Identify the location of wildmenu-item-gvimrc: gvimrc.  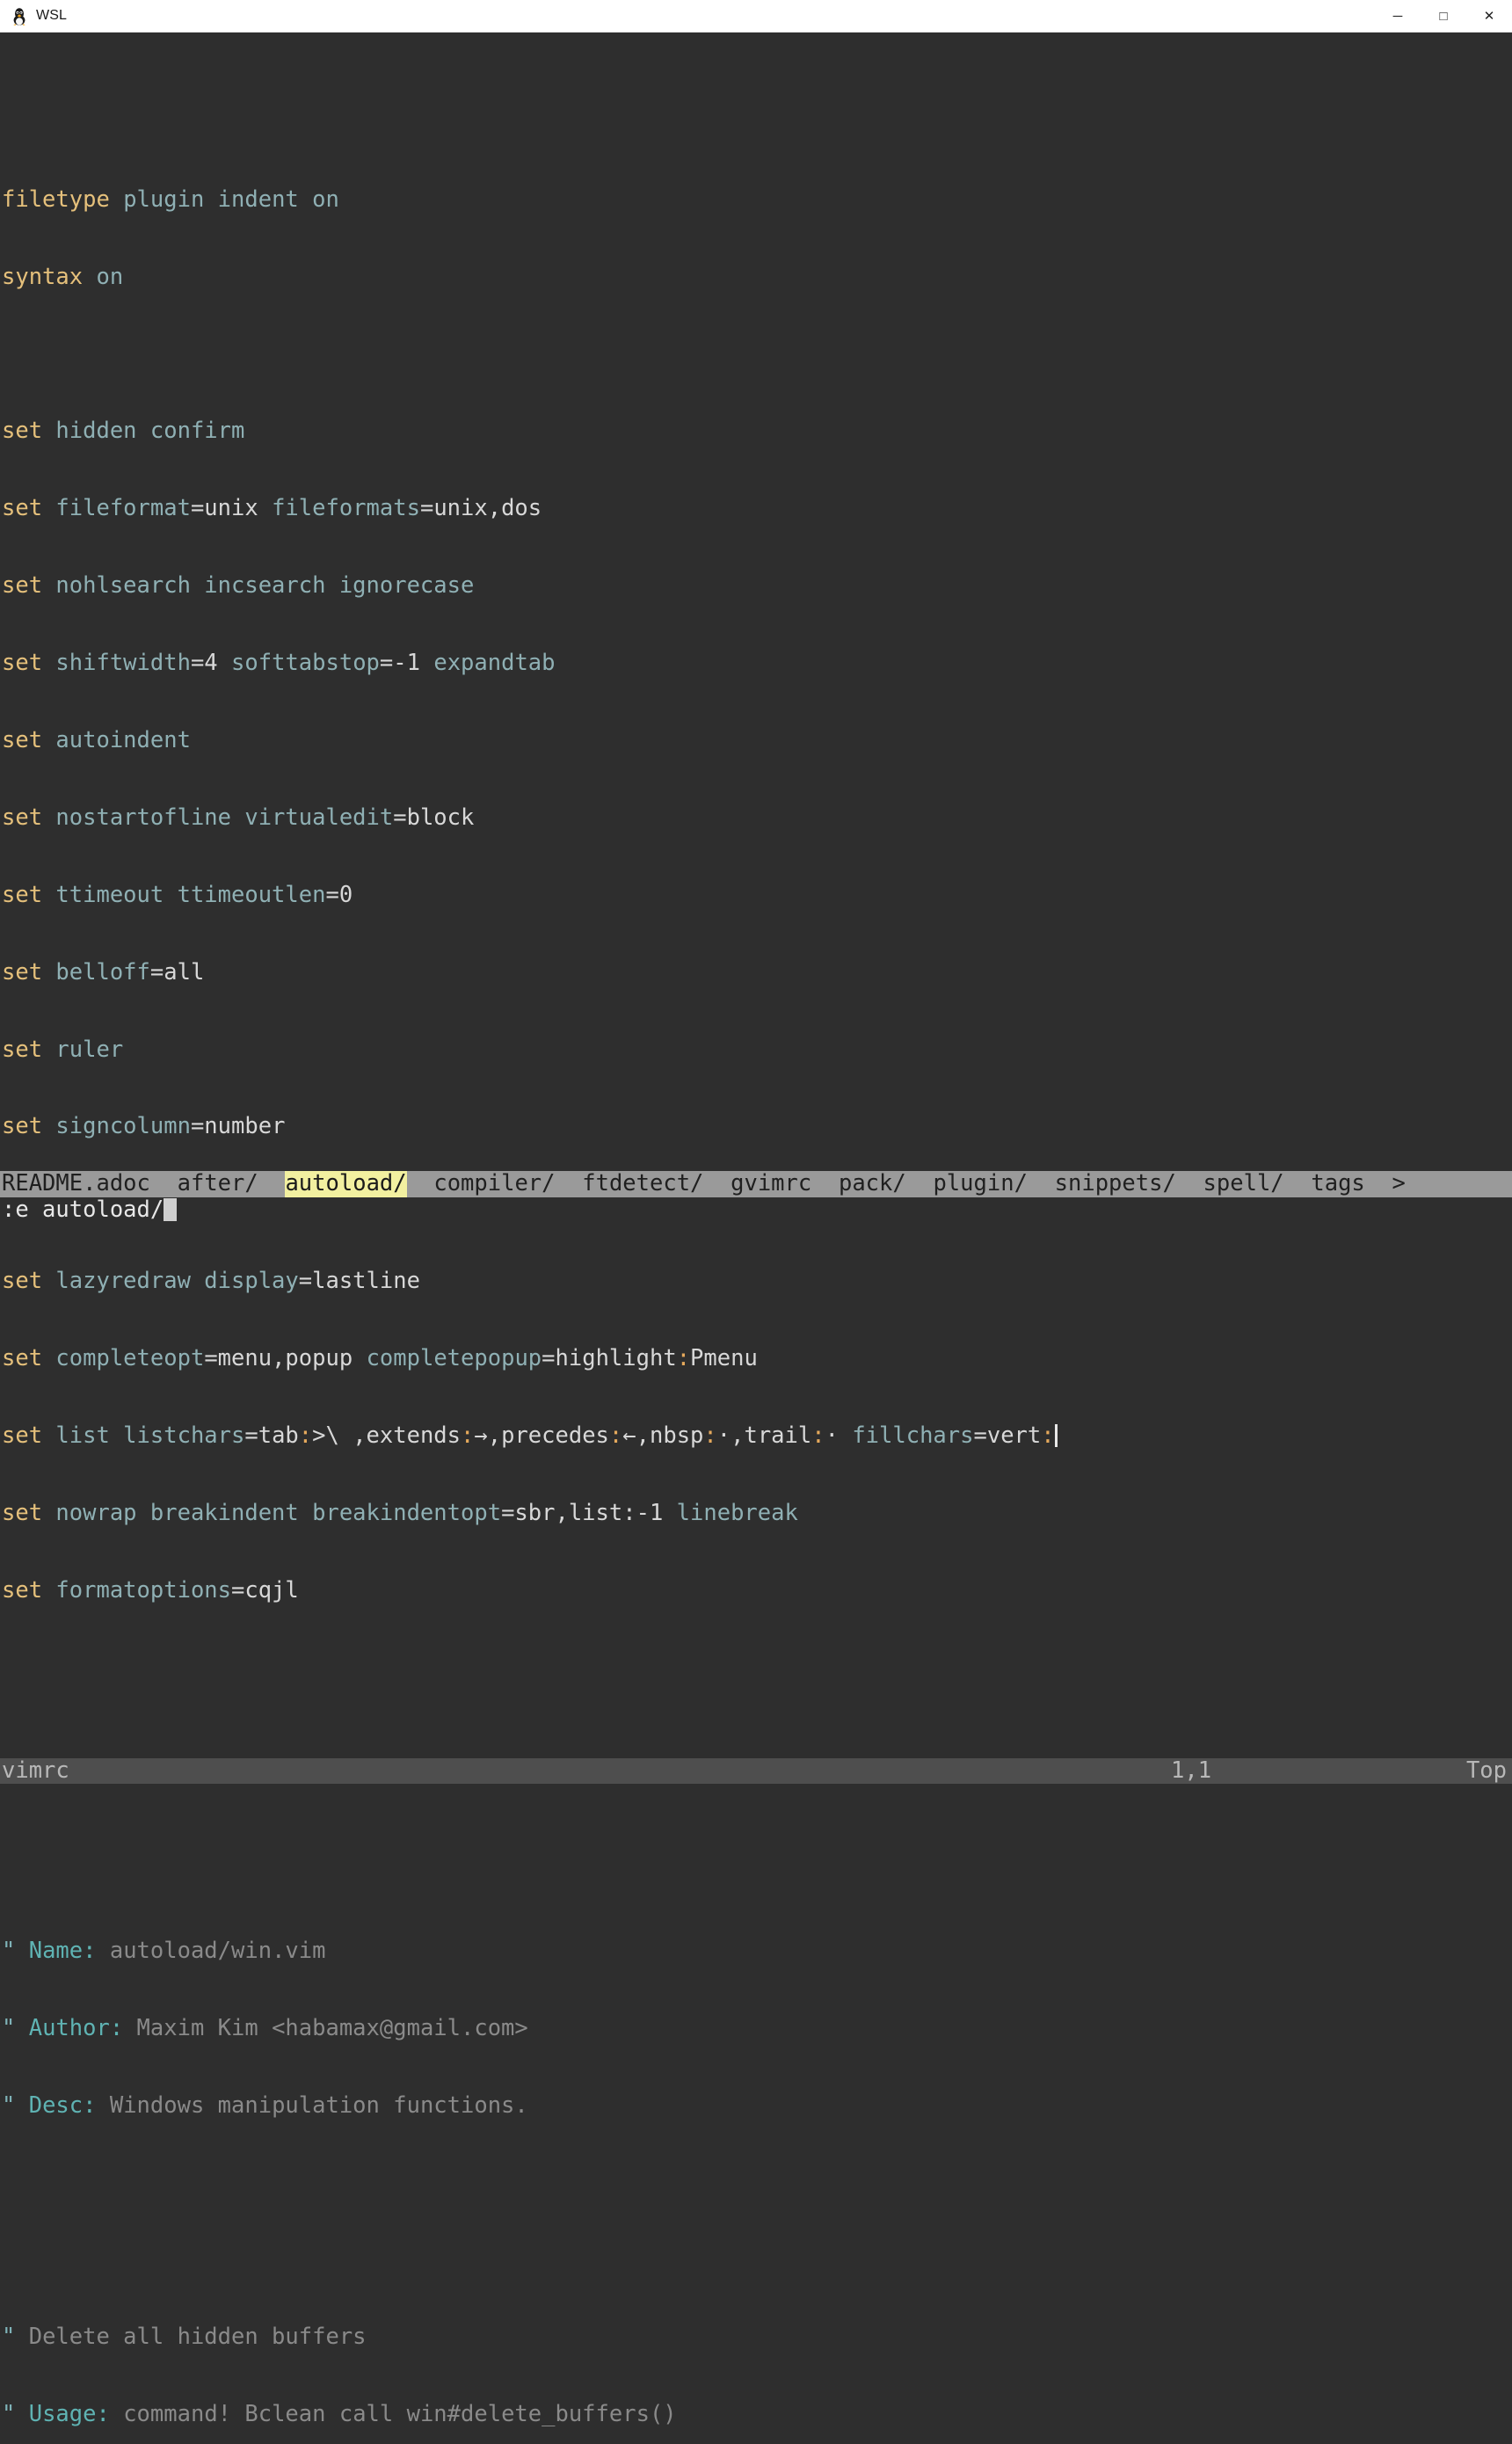
(771, 1184).